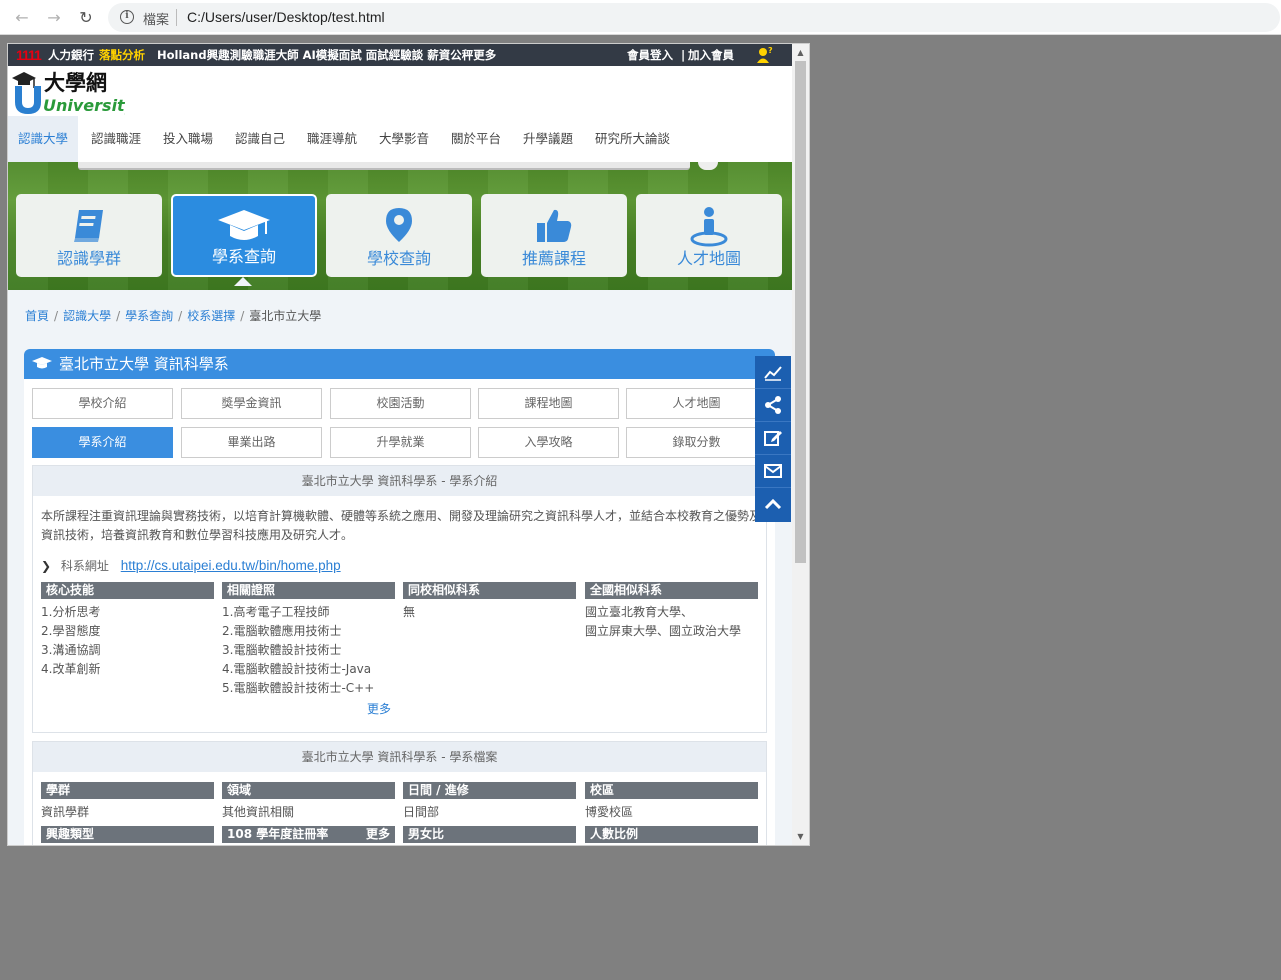 This screenshot has height=980, width=1281. Describe the element at coordinates (65, 812) in the screenshot. I see `group-value: 資訊學群` at that location.